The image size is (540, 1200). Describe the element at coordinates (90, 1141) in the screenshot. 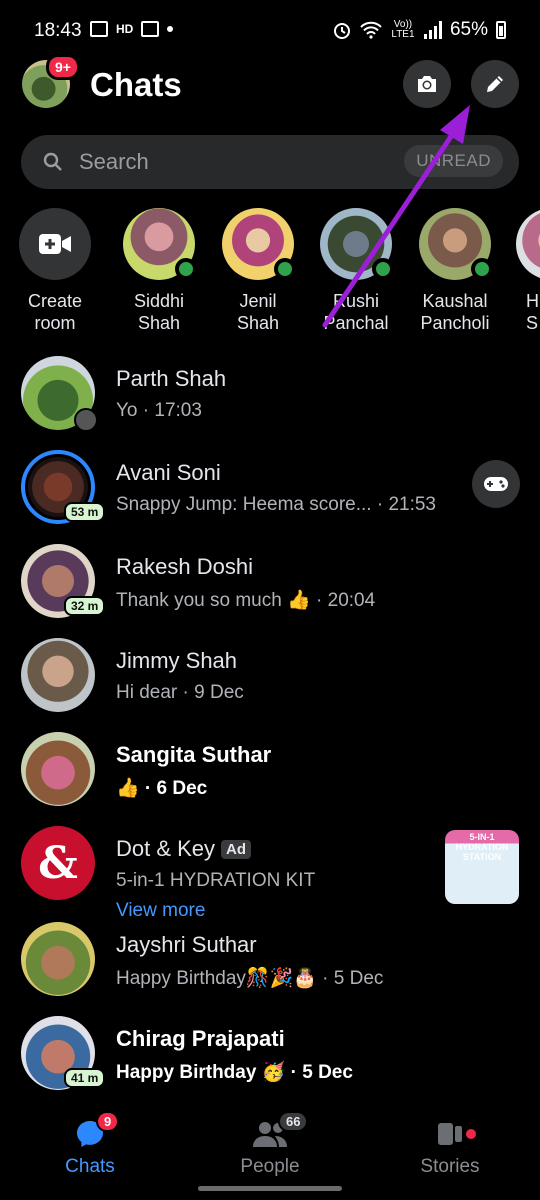

I see `nav-chats: 9 Chats` at that location.